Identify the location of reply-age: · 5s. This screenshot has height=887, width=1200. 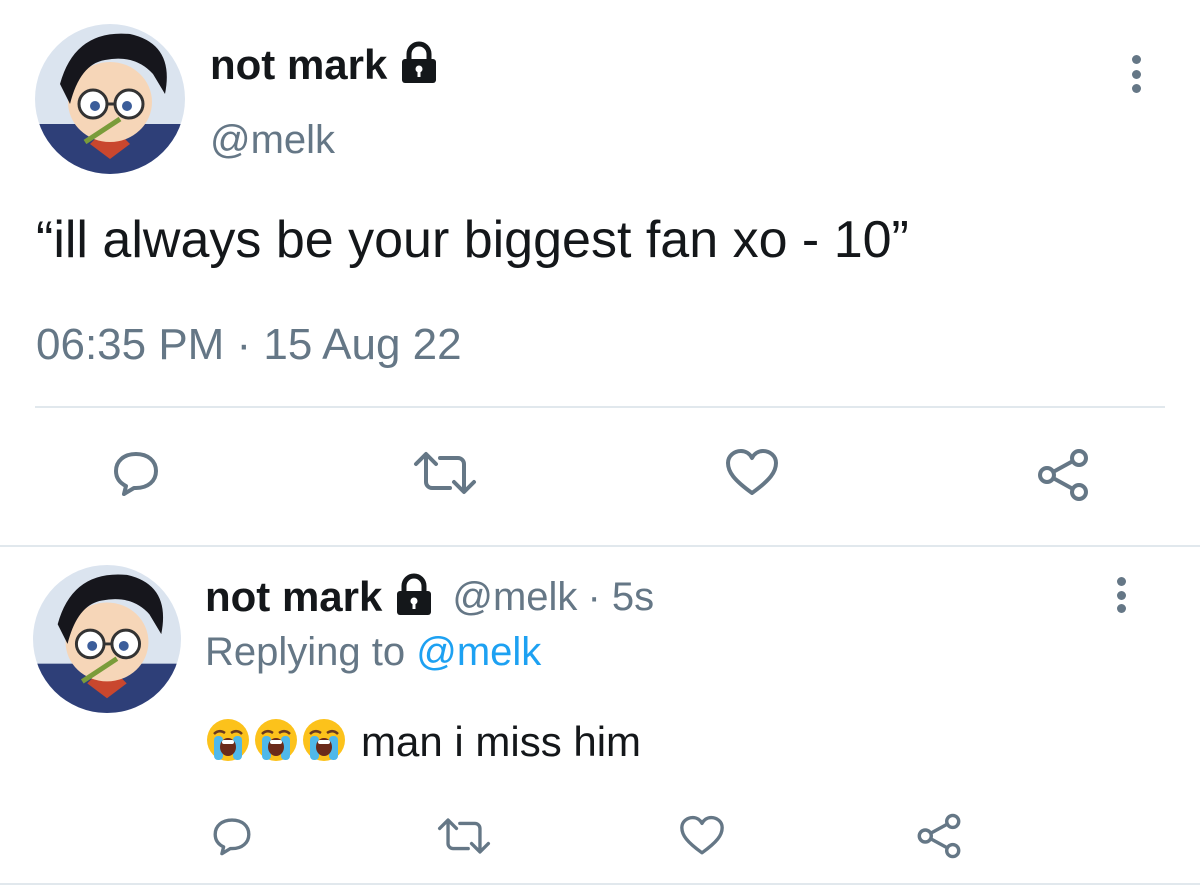
(621, 596).